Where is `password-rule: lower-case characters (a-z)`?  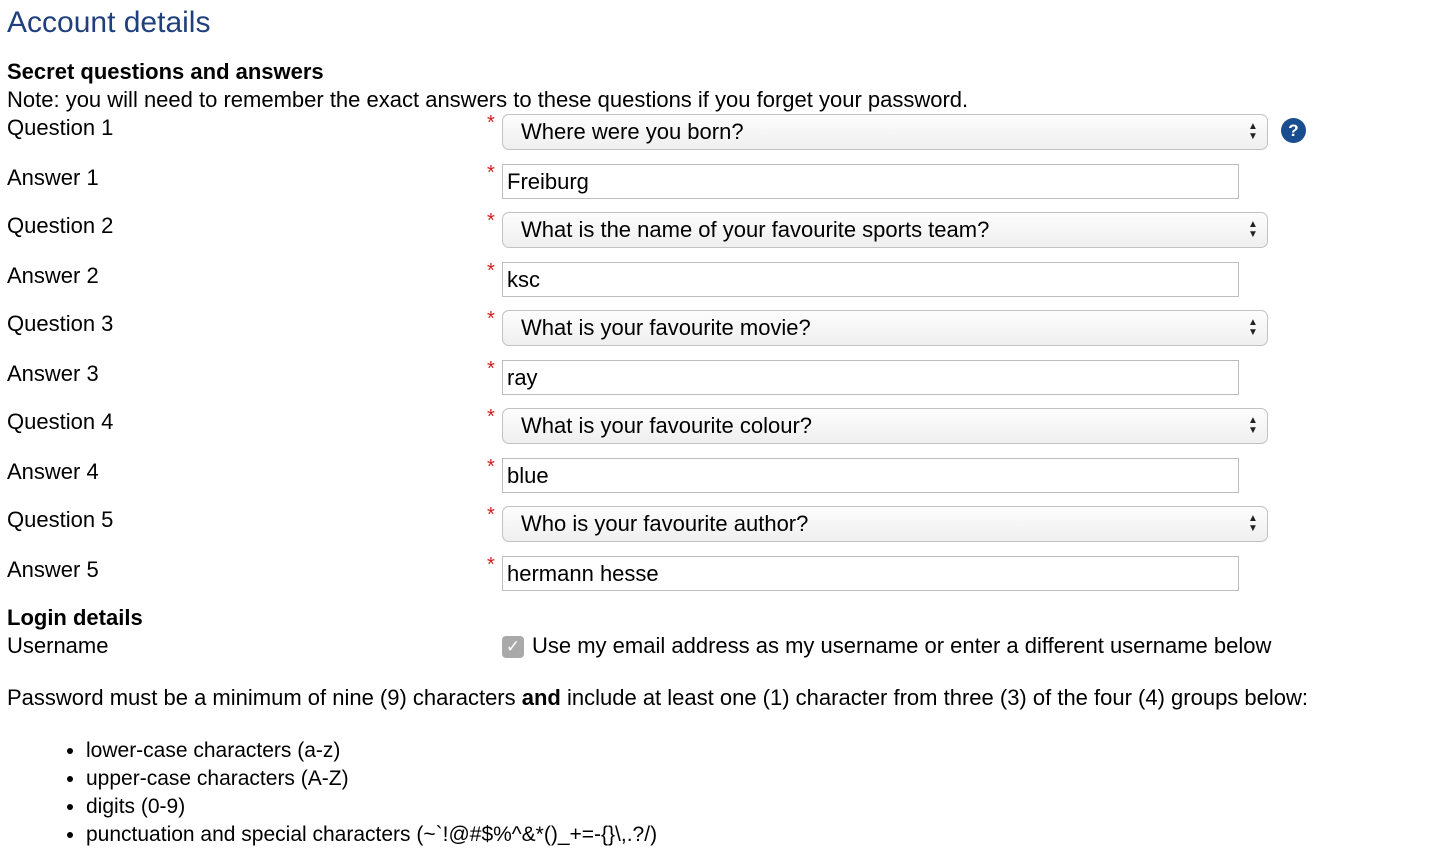 password-rule: lower-case characters (a-z) is located at coordinates (371, 751).